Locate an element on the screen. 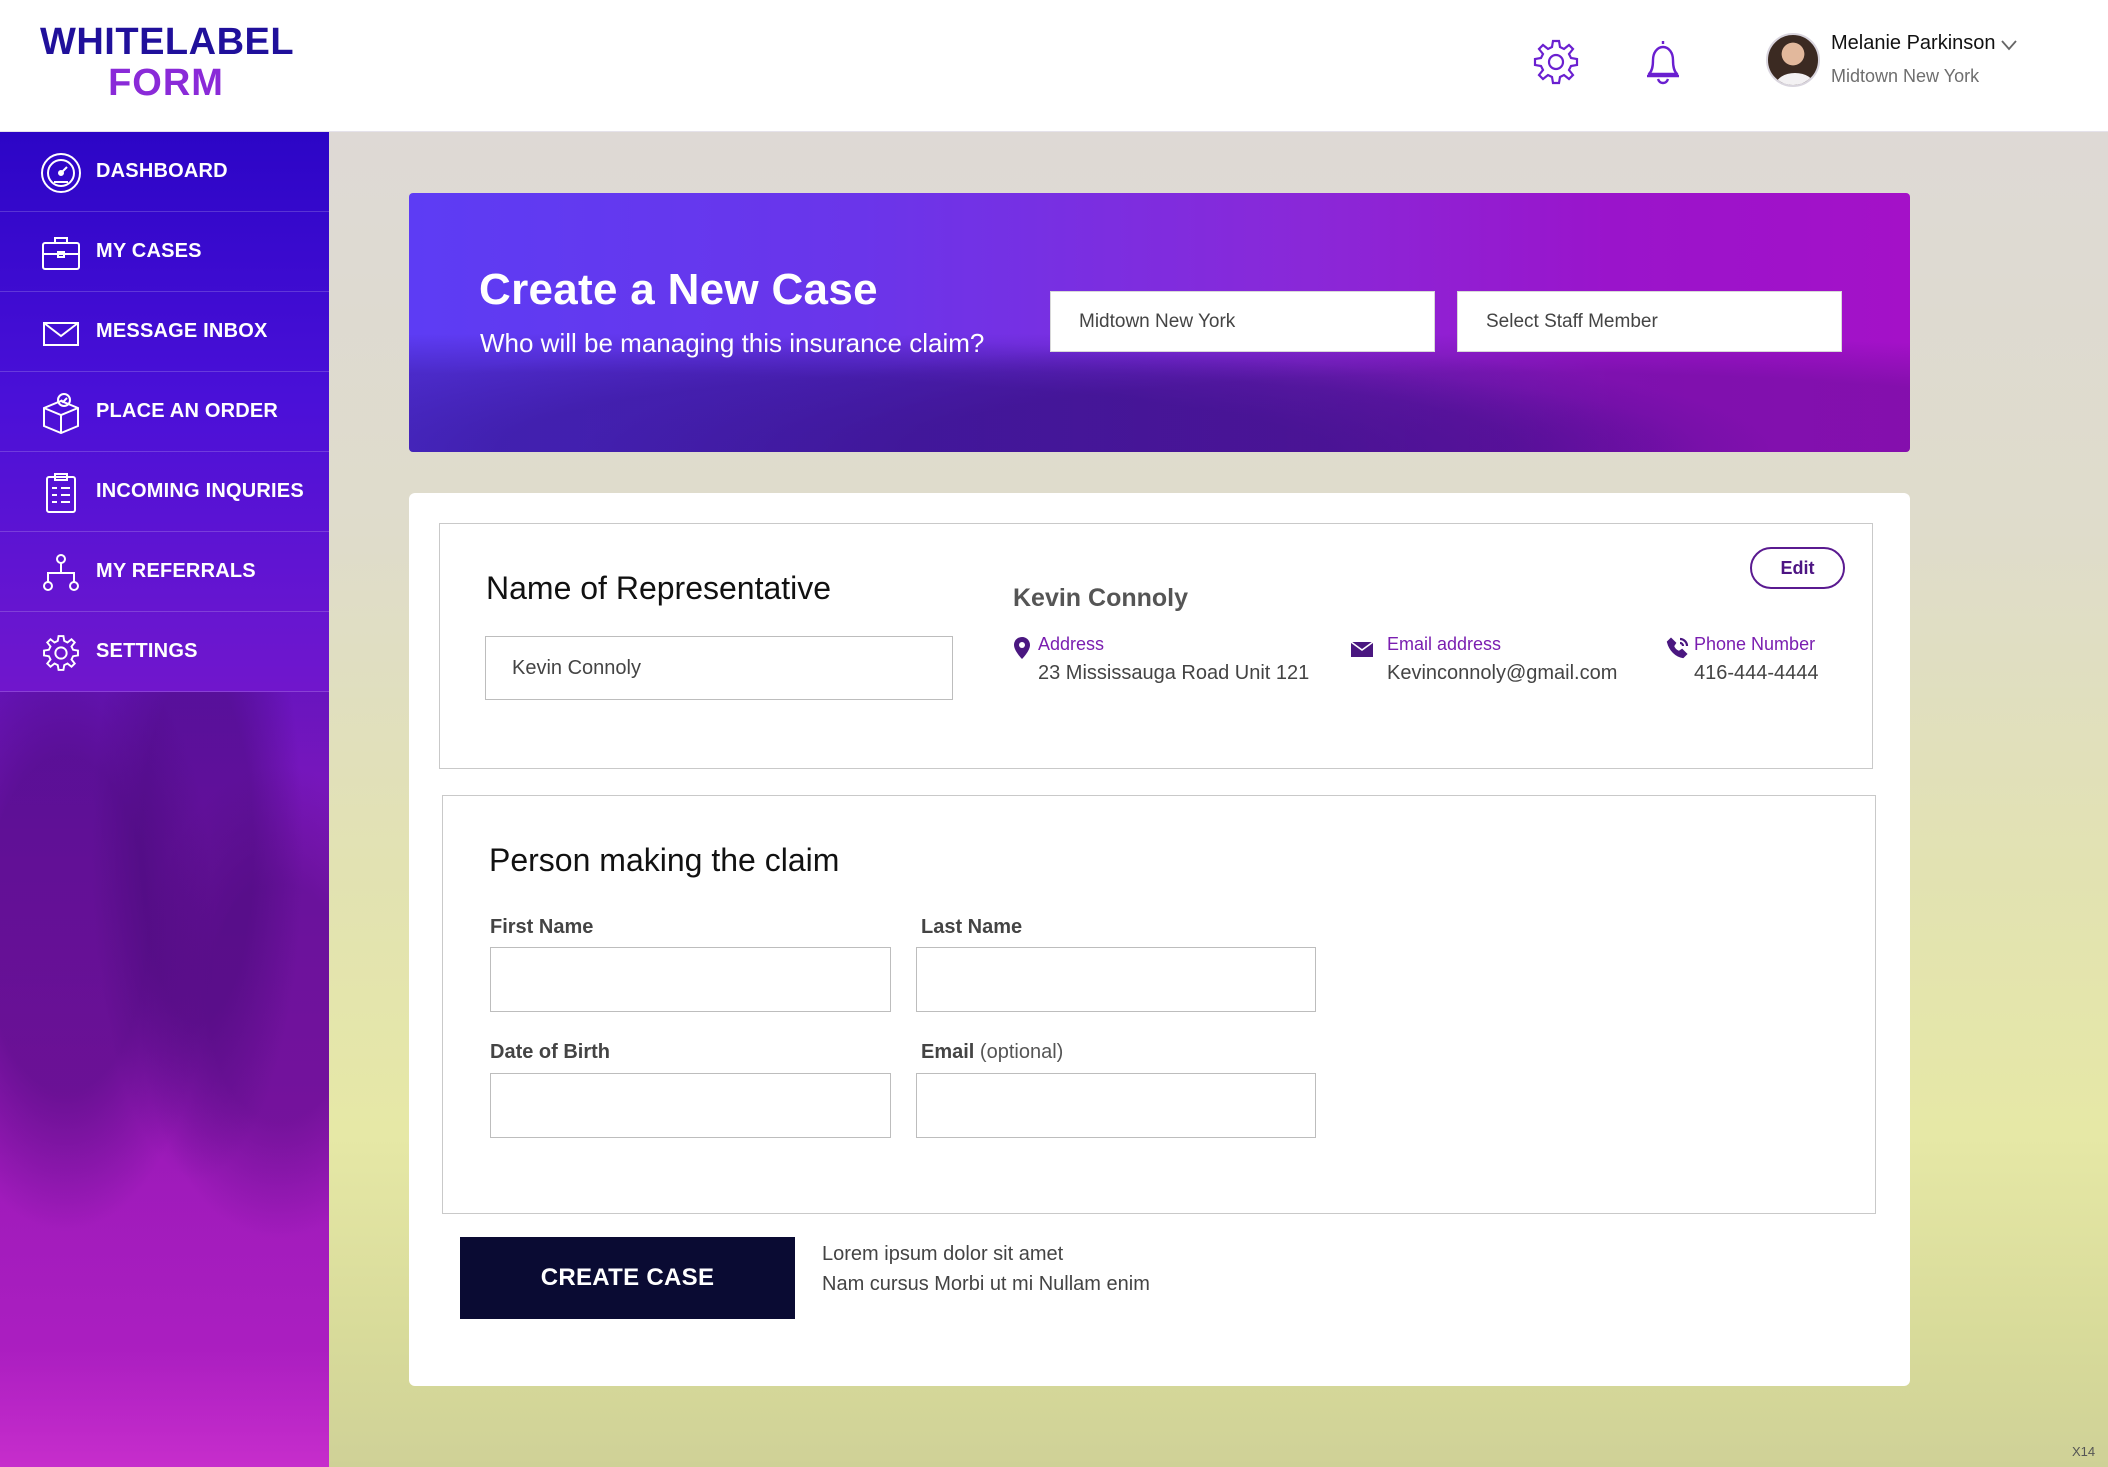 The height and width of the screenshot is (1467, 2108). sidebar-item-settings: SETTINGS is located at coordinates (164, 652).